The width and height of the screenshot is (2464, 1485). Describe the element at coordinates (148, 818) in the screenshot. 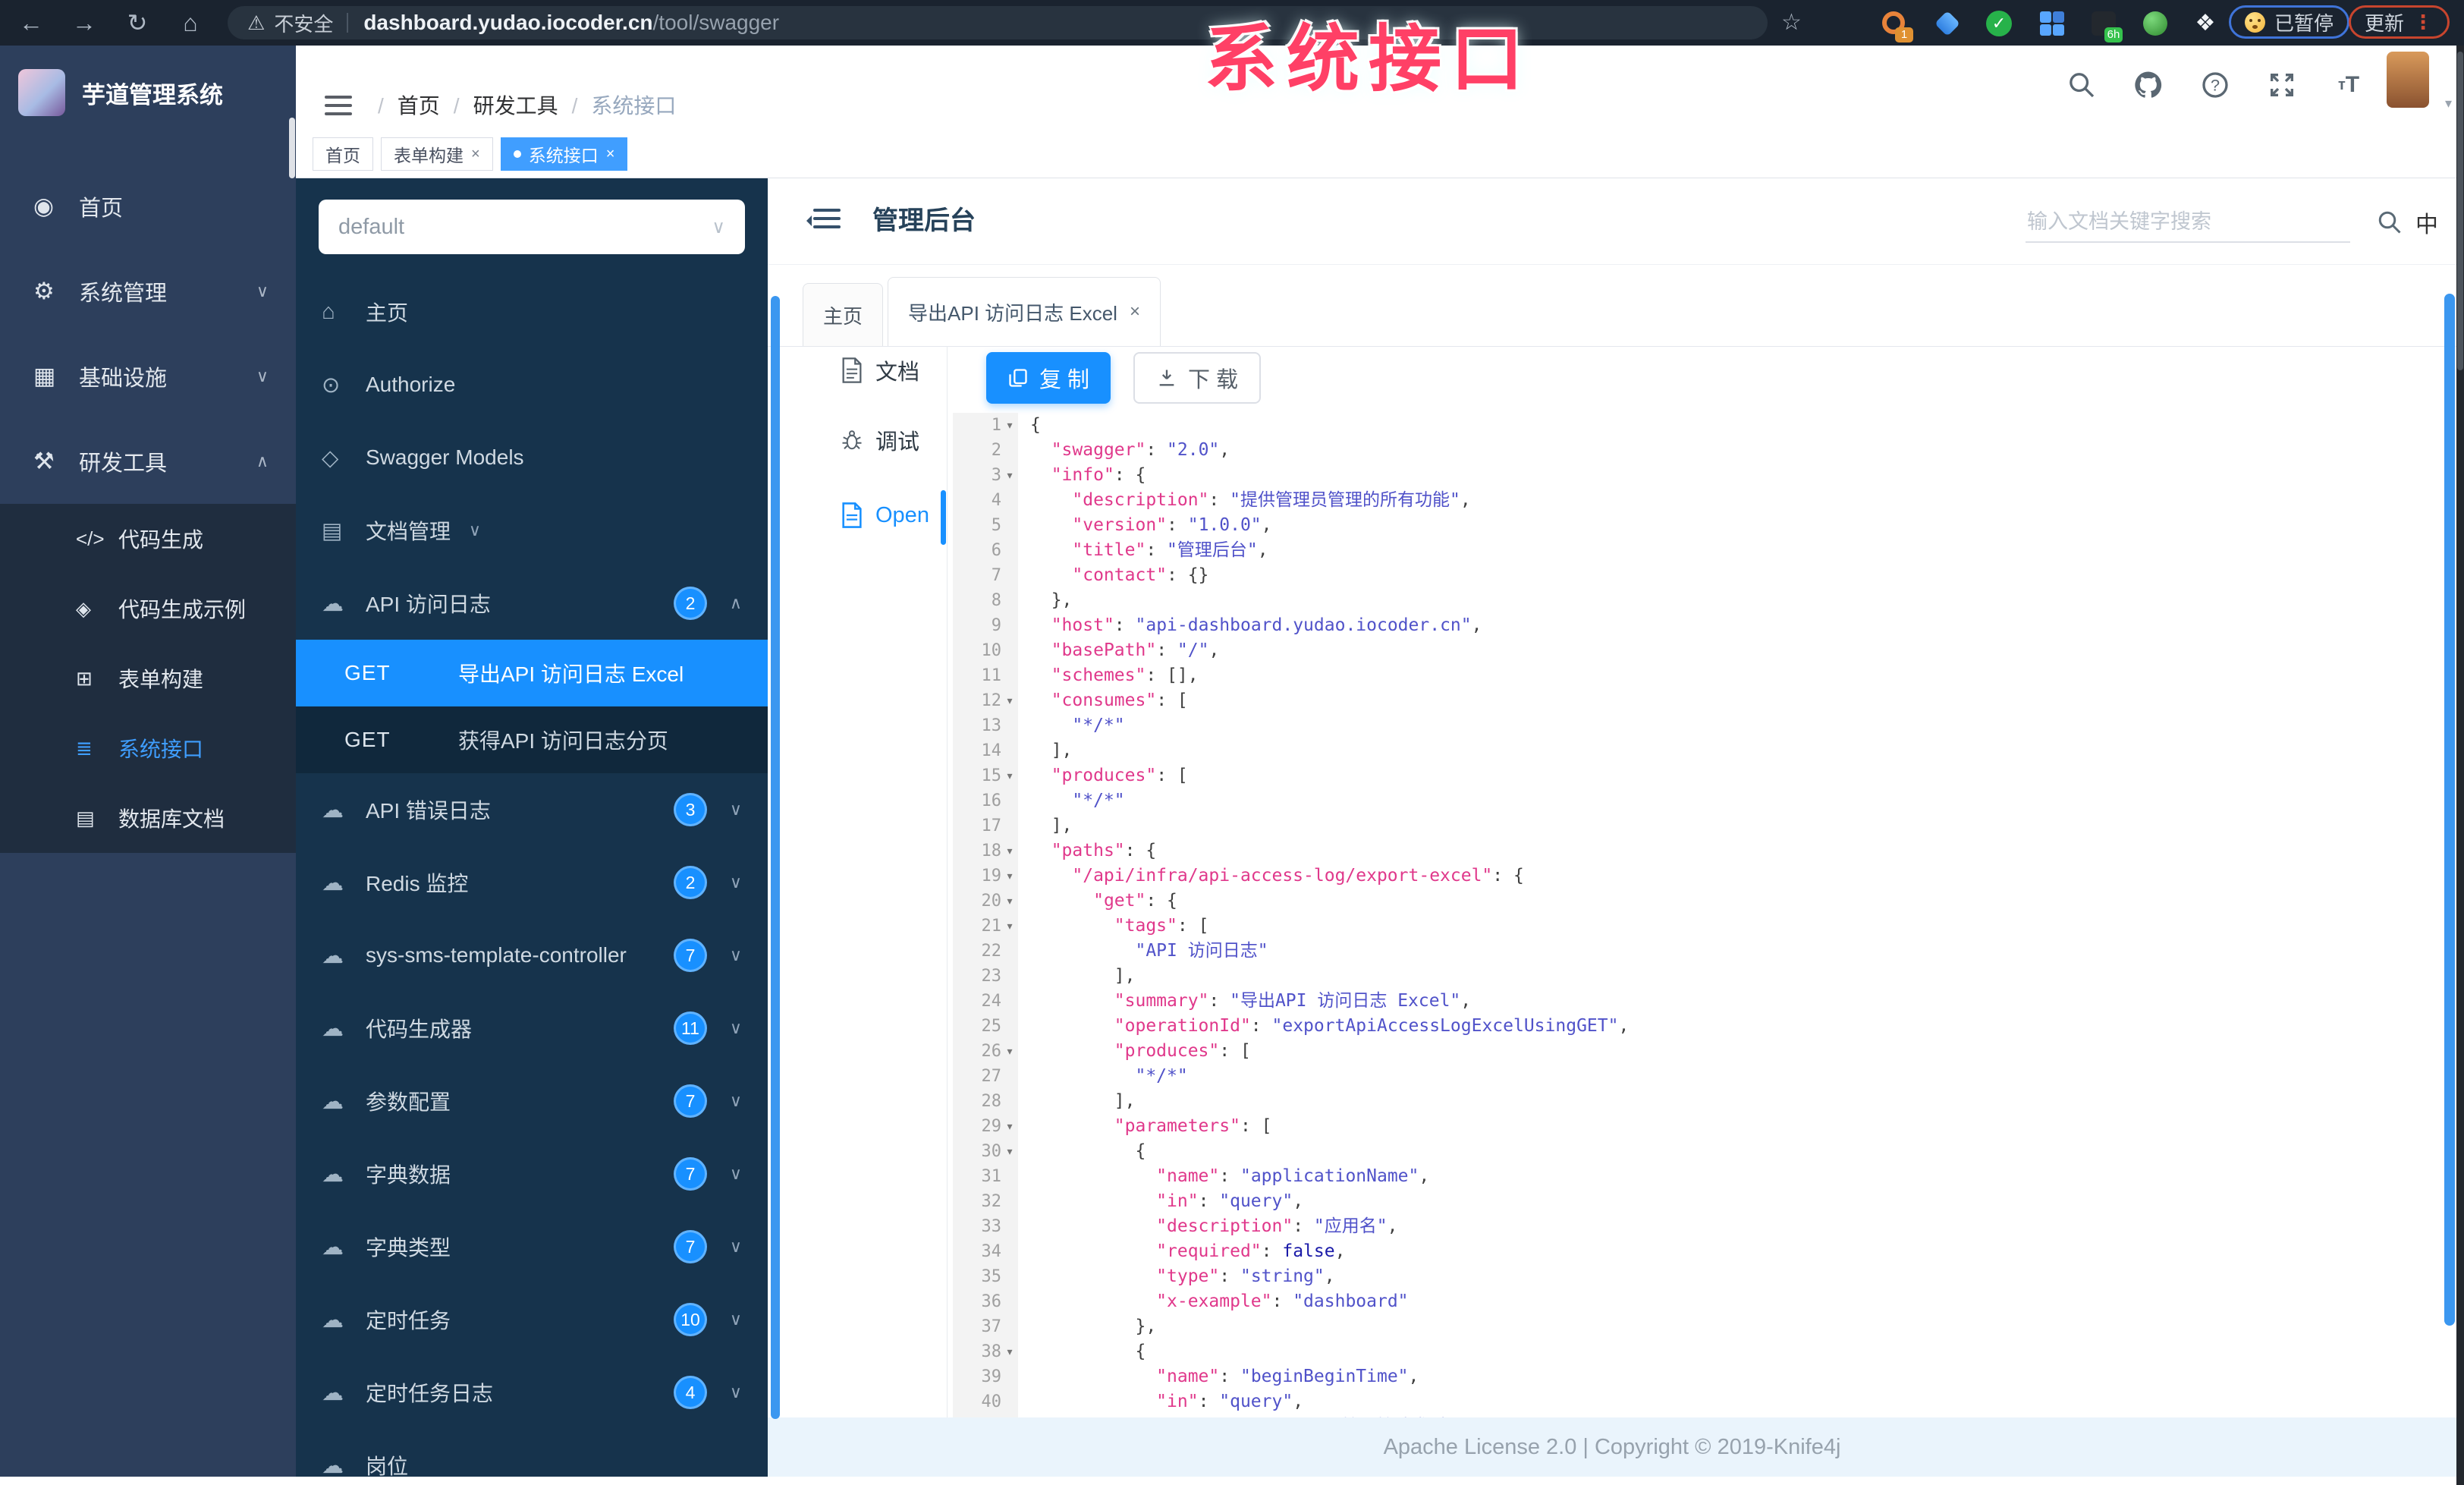

I see `sidebar-submenu-item: ▤ 数据库文档` at that location.